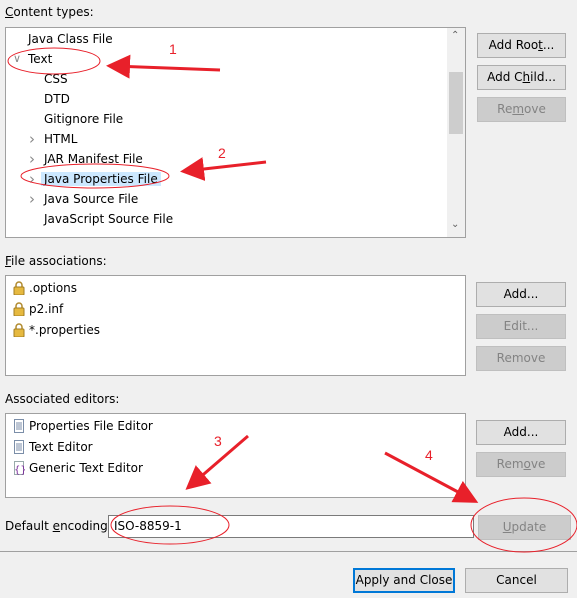  I want to click on editor-label: Generic Text Editor, so click(86, 468).